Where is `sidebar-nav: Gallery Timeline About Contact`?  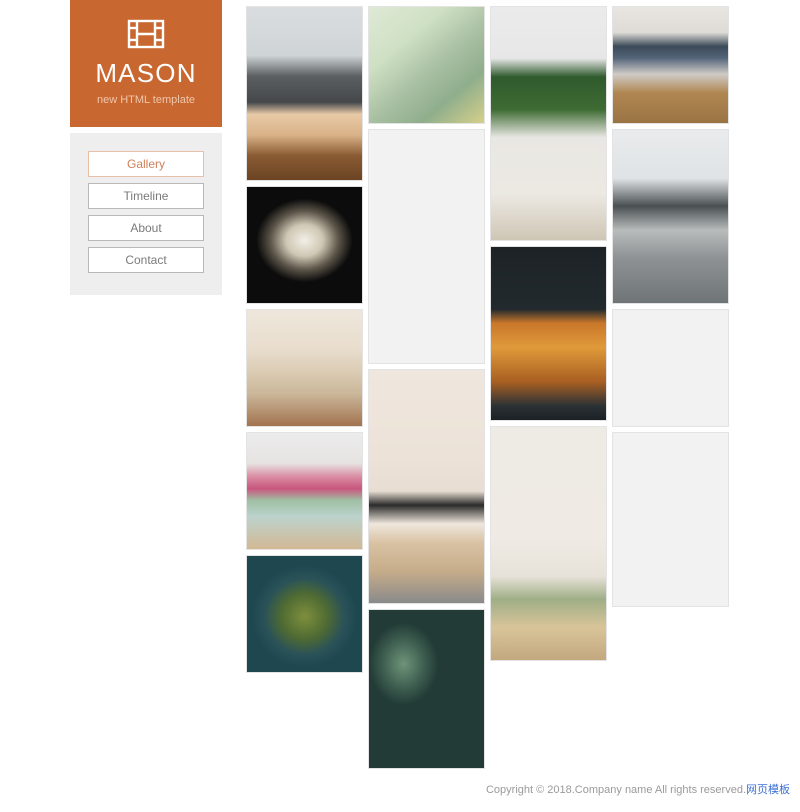 sidebar-nav: Gallery Timeline About Contact is located at coordinates (146, 214).